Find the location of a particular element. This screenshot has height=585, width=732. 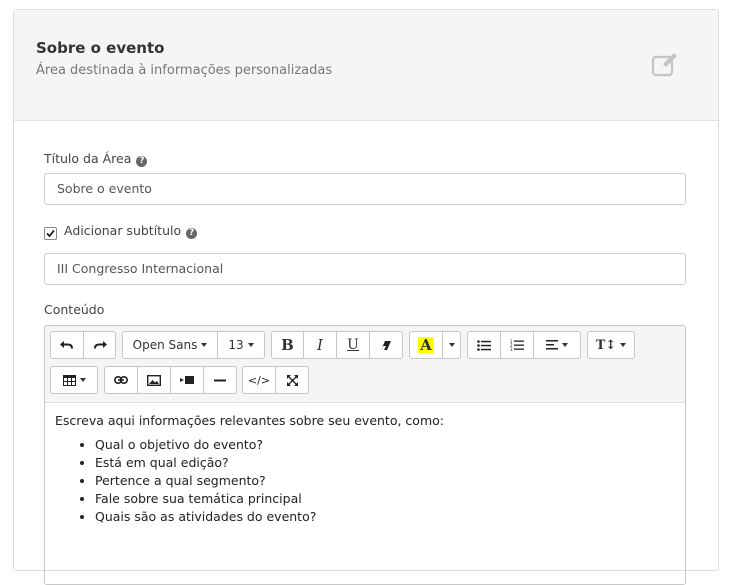

font-size-select: 13 is located at coordinates (241, 345).